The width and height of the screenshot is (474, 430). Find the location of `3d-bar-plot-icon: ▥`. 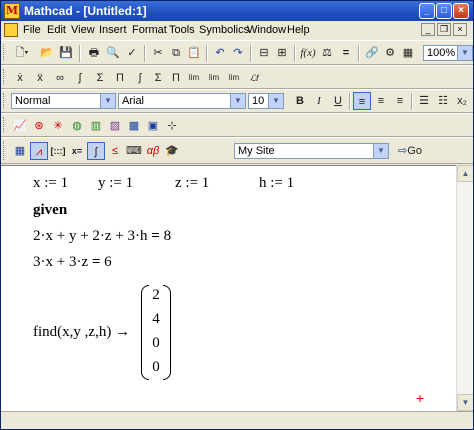

3d-bar-plot-icon: ▥ is located at coordinates (96, 126).